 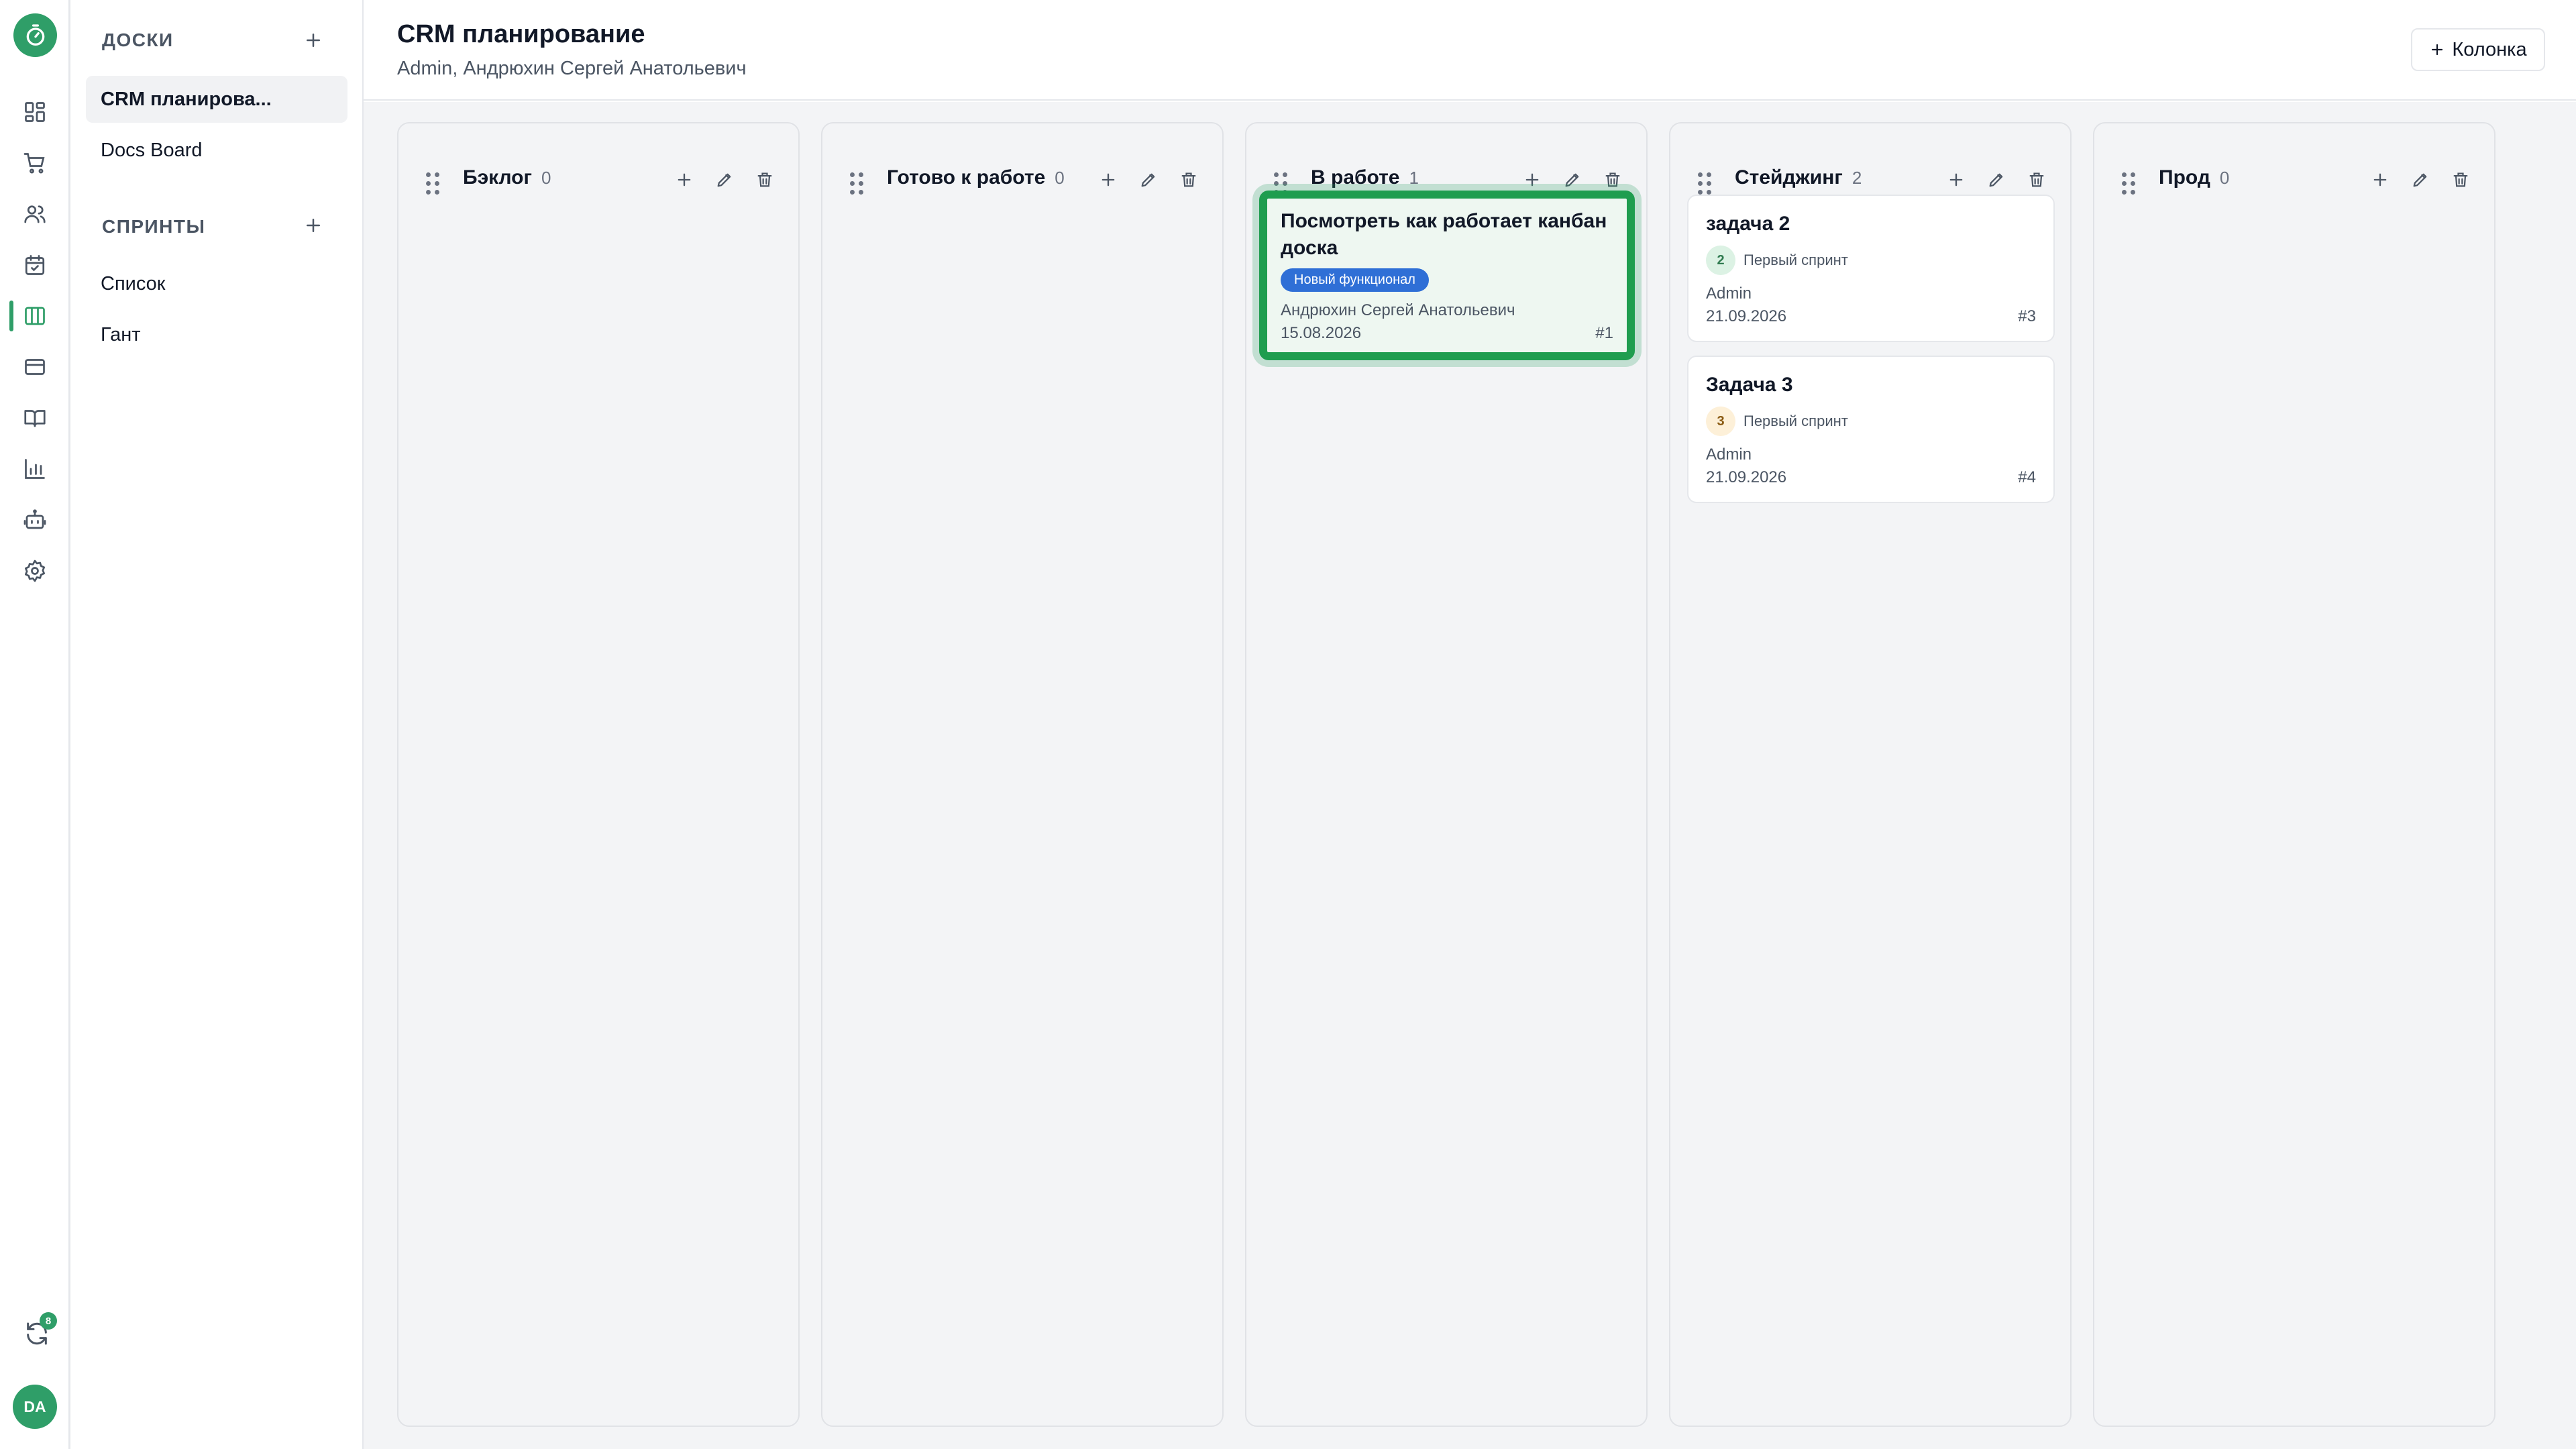 I want to click on sidebar-board-docs: Docs Board, so click(x=216, y=150).